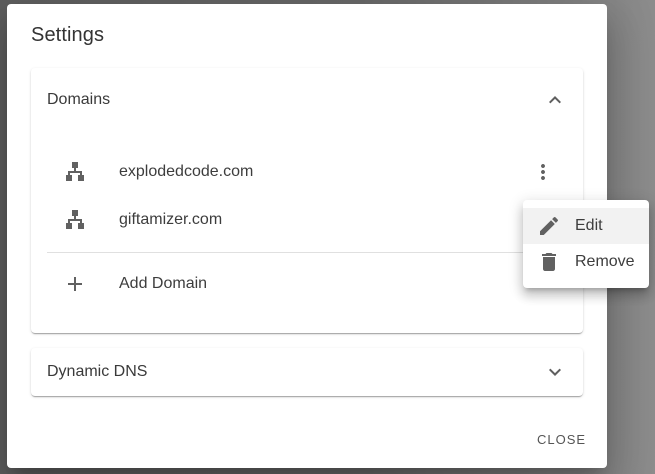  What do you see at coordinates (307, 220) in the screenshot?
I see `domain-list-item: giftamizer.com` at bounding box center [307, 220].